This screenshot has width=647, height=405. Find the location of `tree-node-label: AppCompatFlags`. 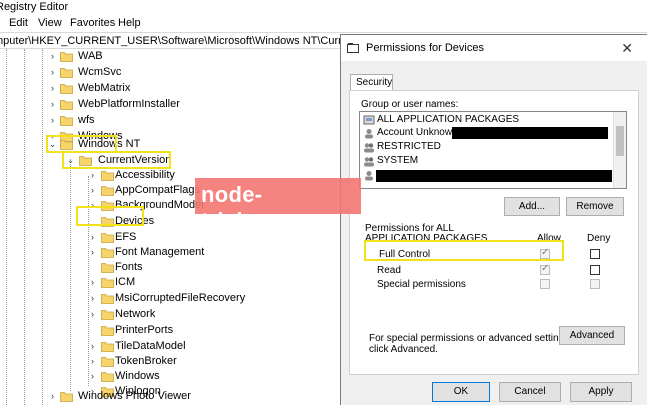

tree-node-label: AppCompatFlags is located at coordinates (157, 190).